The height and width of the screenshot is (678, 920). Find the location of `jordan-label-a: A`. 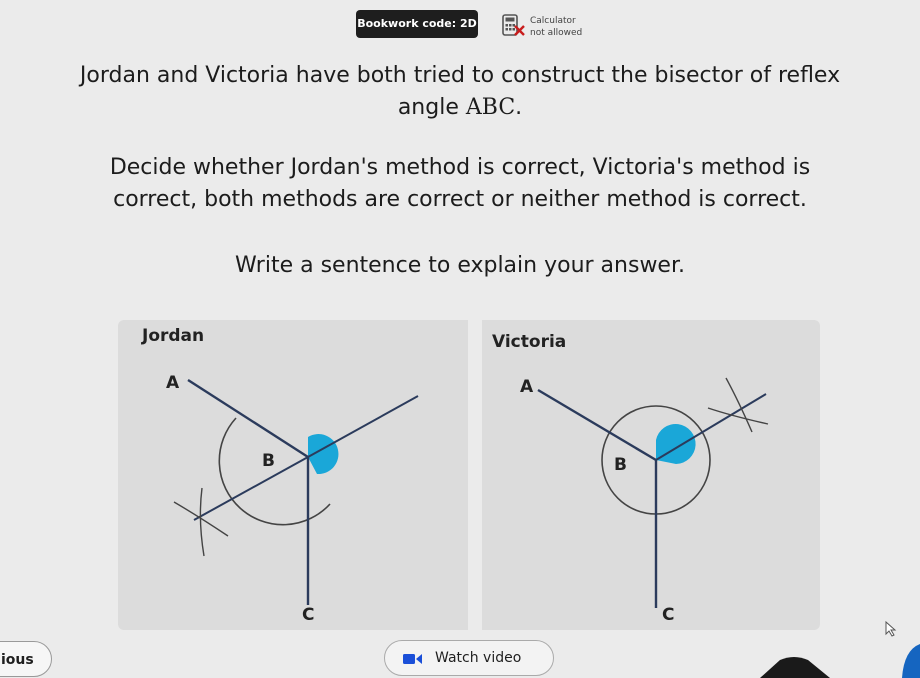

jordan-label-a: A is located at coordinates (173, 383).